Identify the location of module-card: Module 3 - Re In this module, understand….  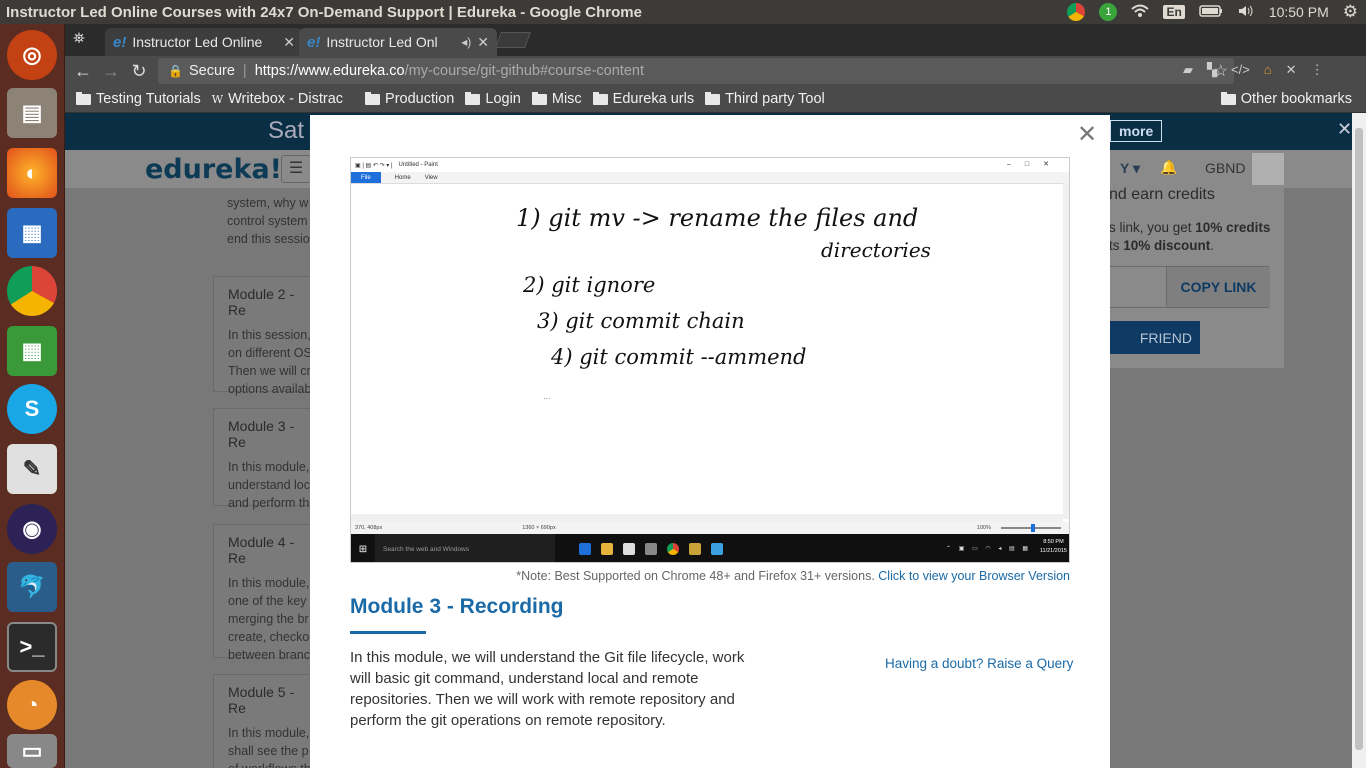
(268, 459).